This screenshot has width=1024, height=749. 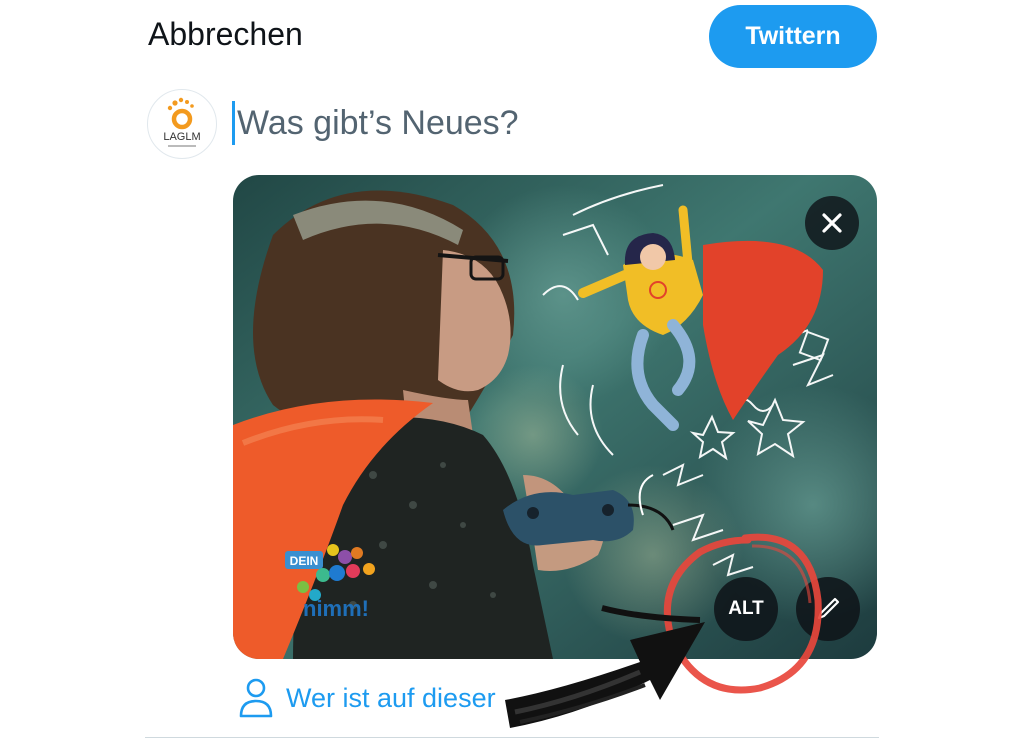 I want to click on remove-media-button, so click(x=832, y=223).